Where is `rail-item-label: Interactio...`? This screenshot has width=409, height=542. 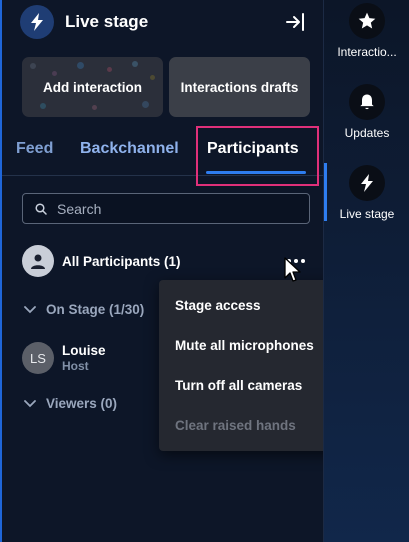 rail-item-label: Interactio... is located at coordinates (367, 52).